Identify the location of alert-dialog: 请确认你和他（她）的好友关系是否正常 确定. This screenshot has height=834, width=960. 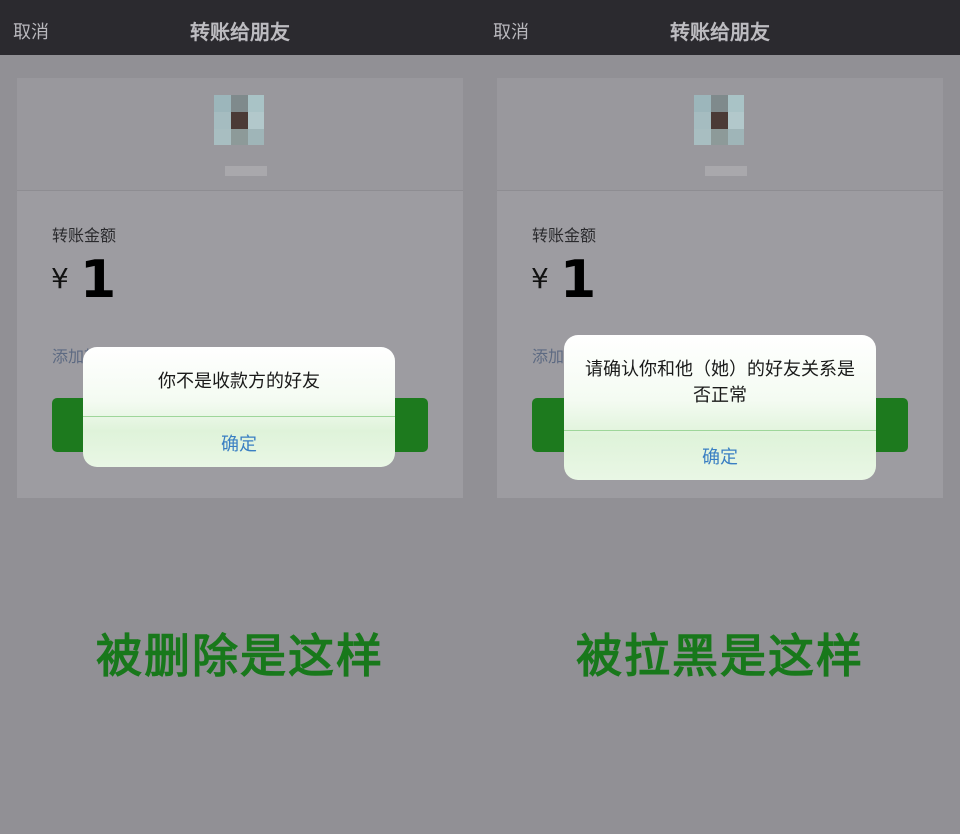
(720, 407).